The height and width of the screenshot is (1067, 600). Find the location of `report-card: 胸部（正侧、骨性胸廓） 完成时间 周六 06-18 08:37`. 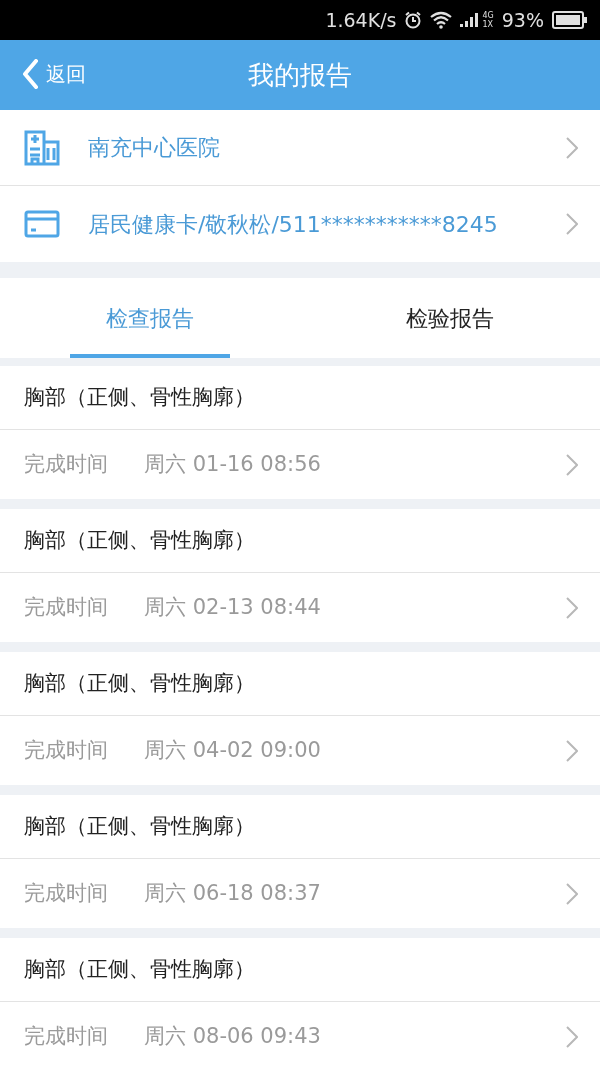

report-card: 胸部（正侧、骨性胸廓） 完成时间 周六 06-18 08:37 is located at coordinates (300, 861).